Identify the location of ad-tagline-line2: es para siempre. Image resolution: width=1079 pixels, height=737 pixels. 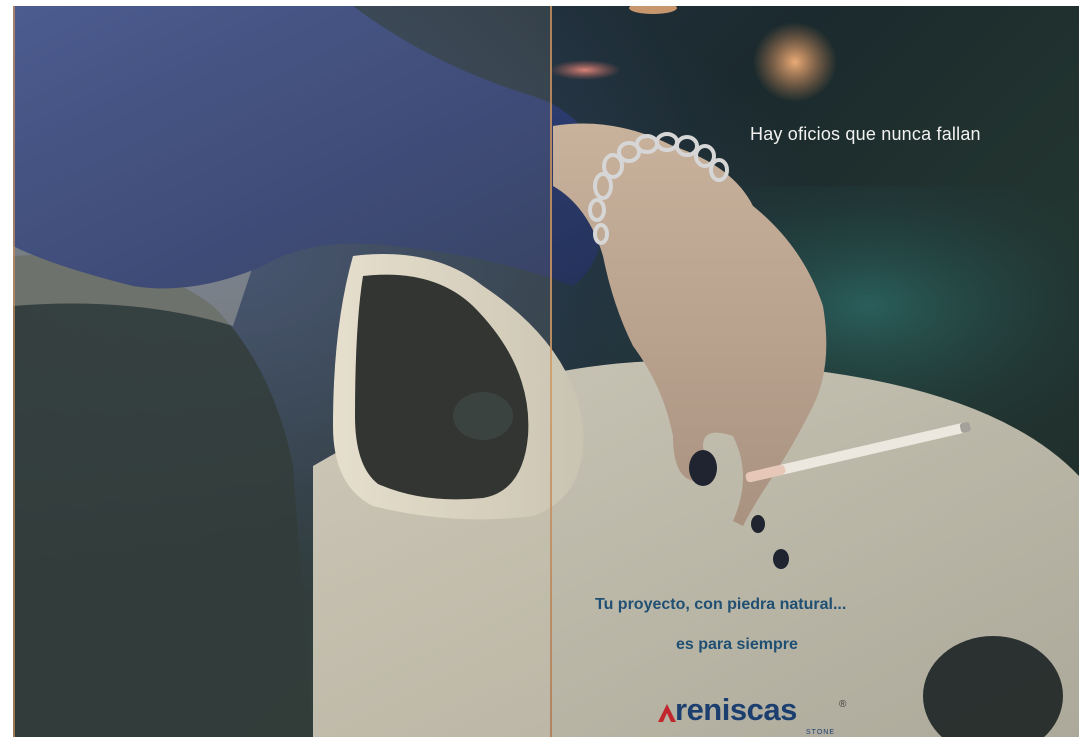
(737, 644).